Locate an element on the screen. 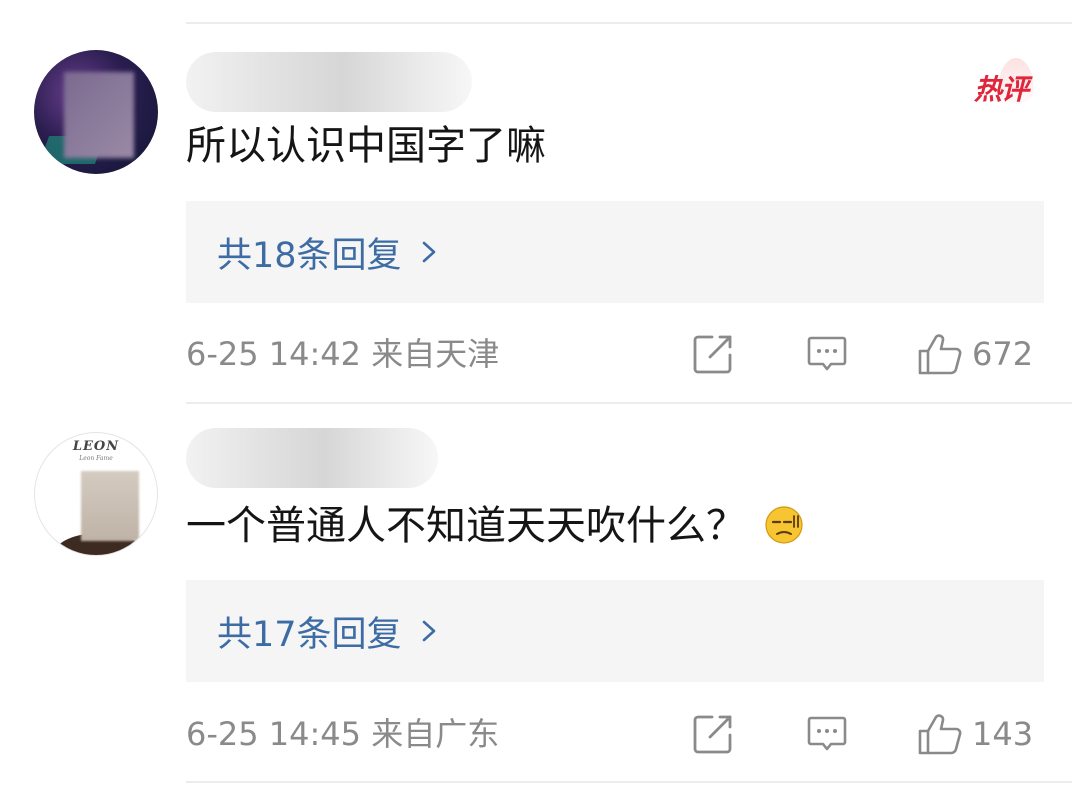 The image size is (1072, 804). like-button: 672 is located at coordinates (980, 354).